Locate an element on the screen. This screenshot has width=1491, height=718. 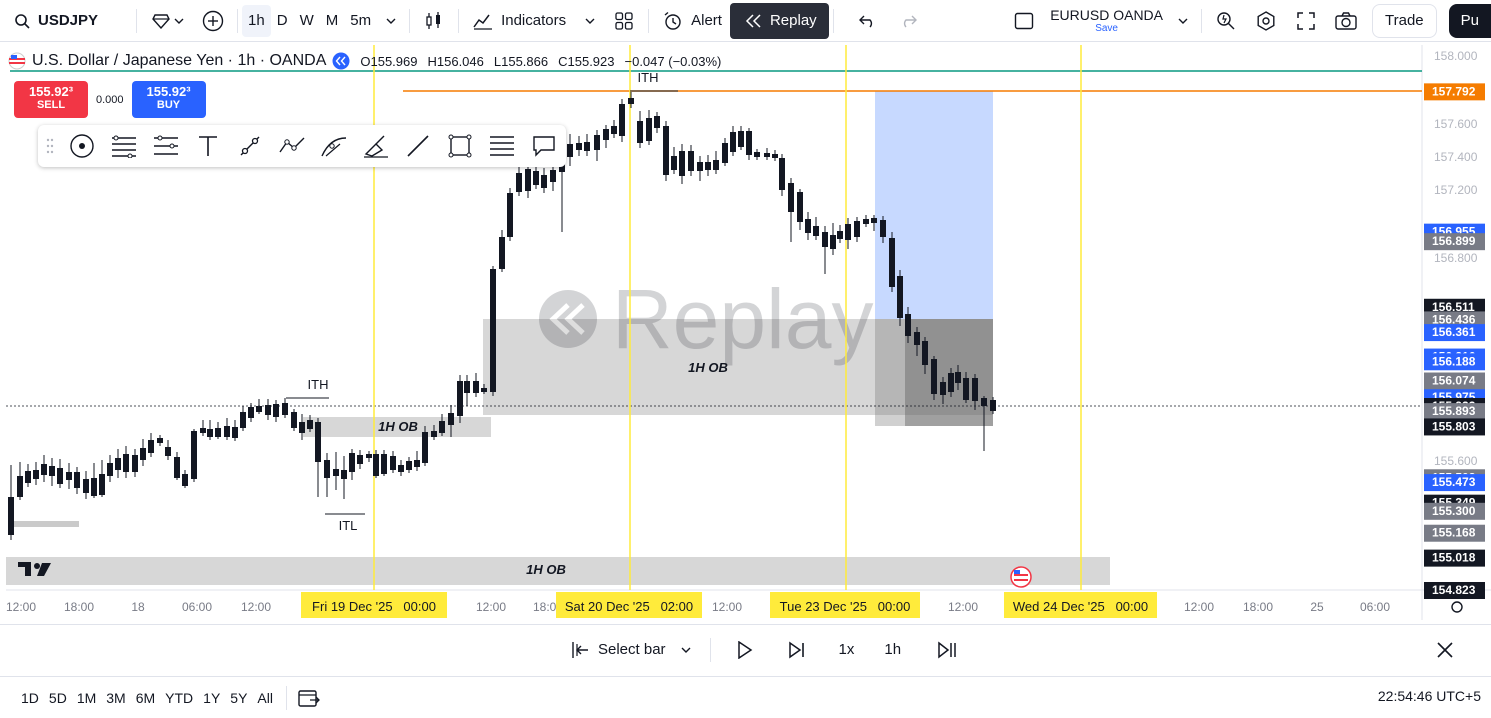
range-5y: 5Y is located at coordinates (238, 698).